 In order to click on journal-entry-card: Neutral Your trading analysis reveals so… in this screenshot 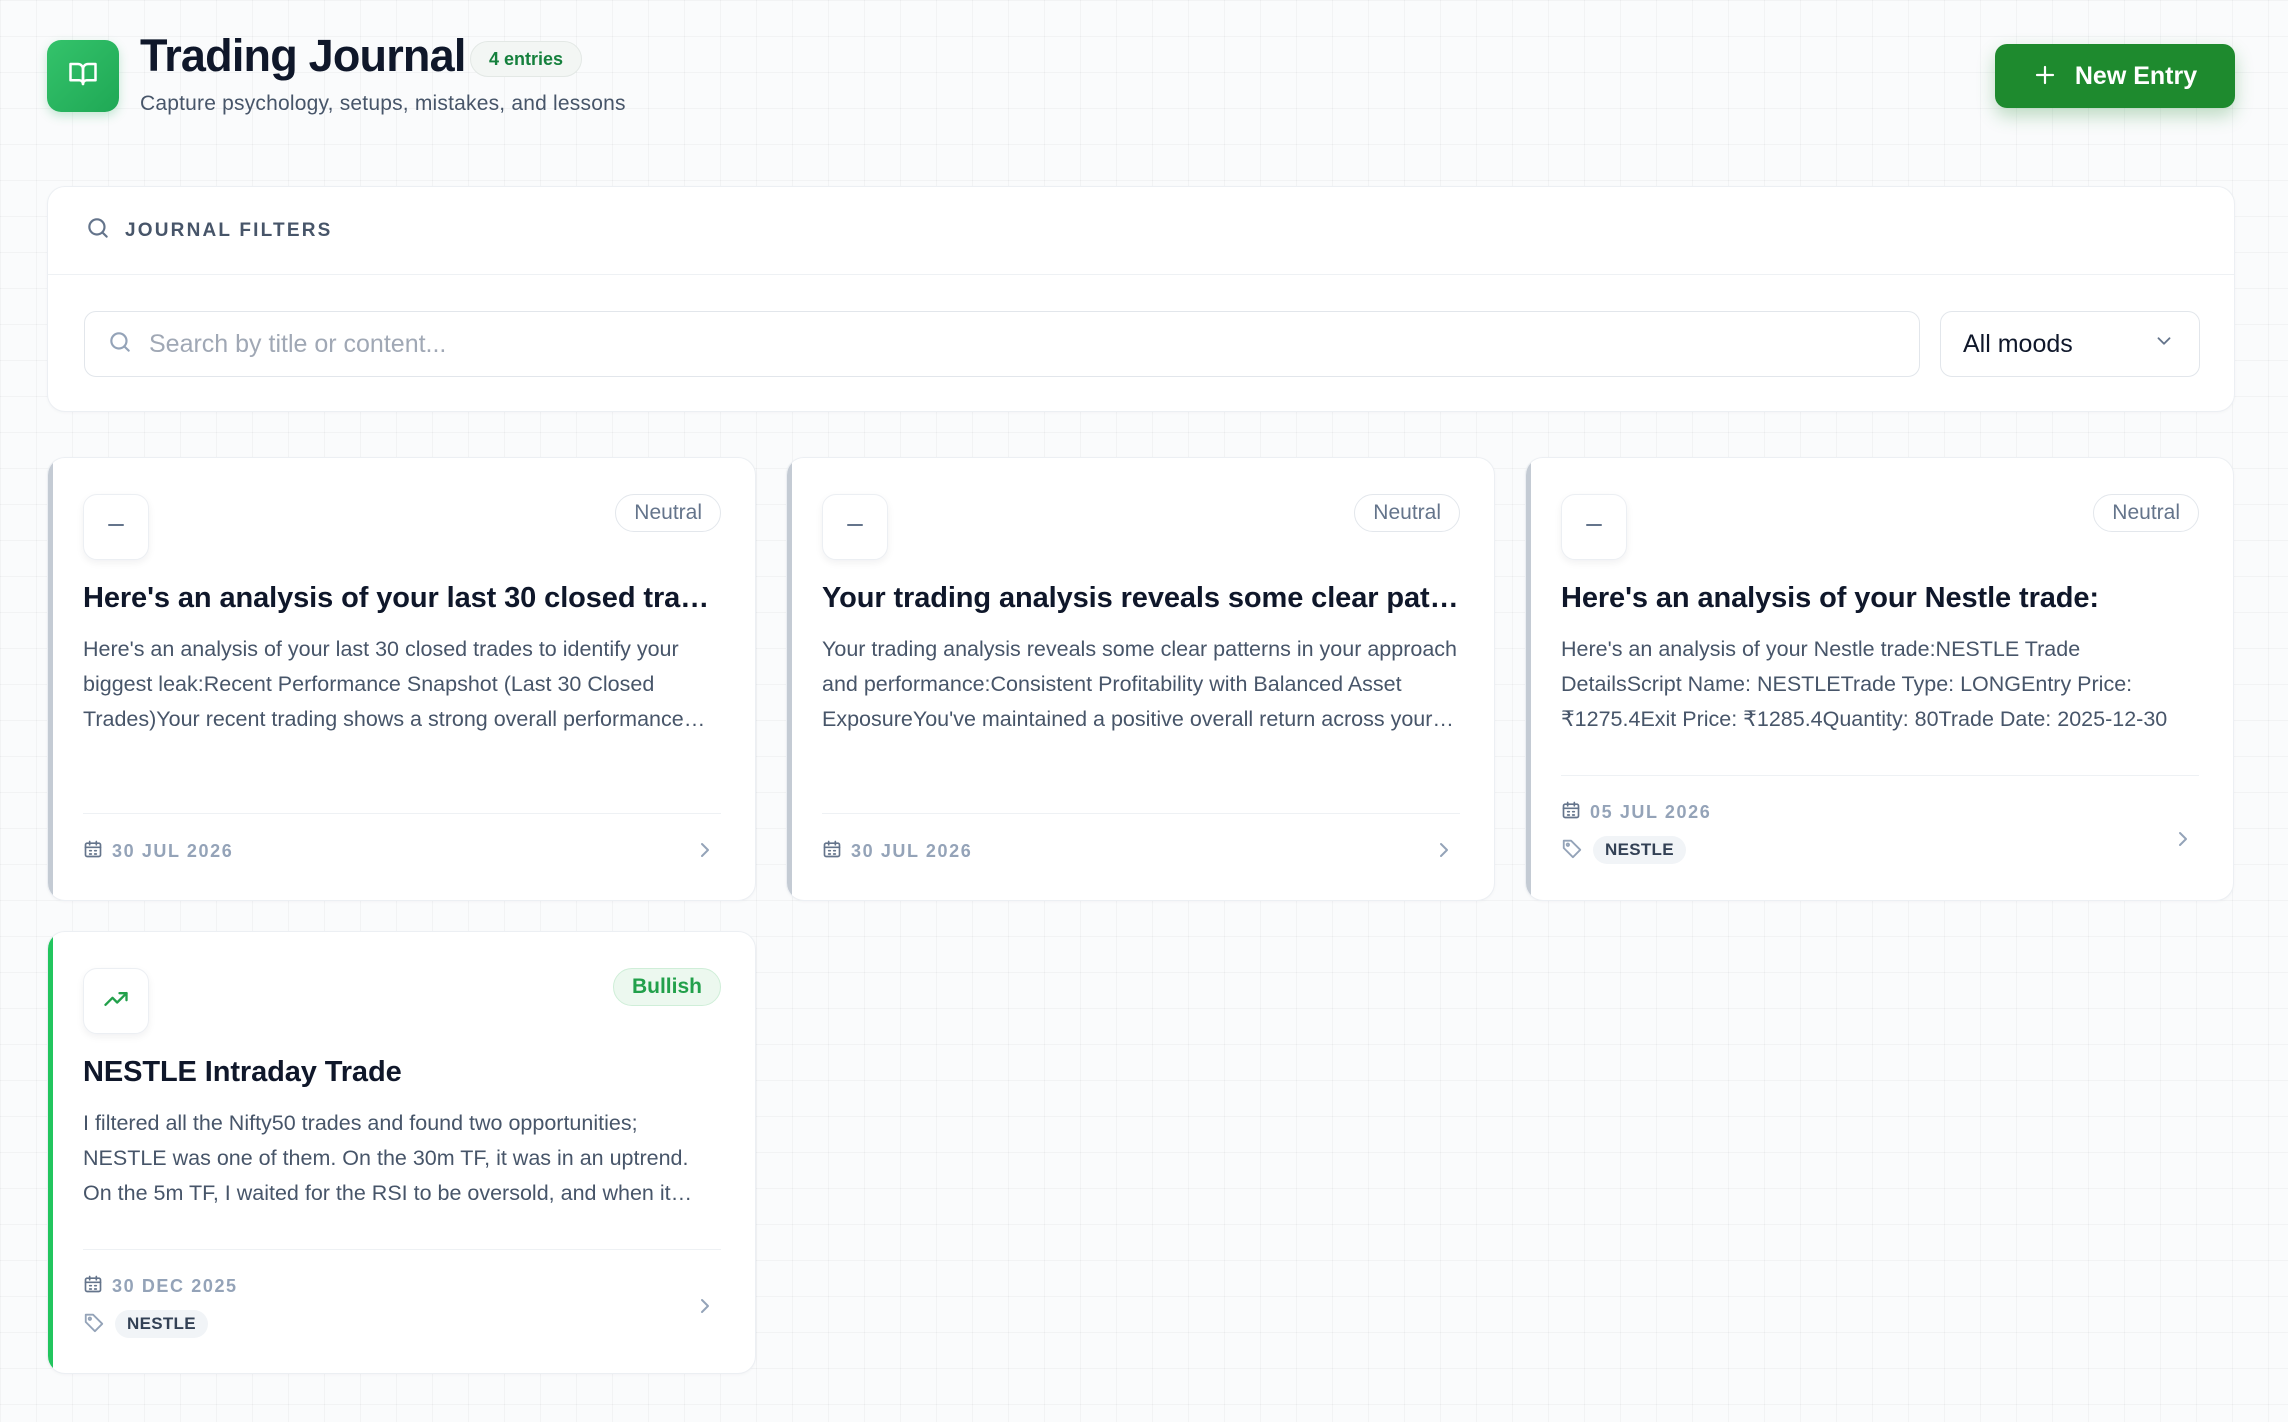, I will do `click(1140, 679)`.